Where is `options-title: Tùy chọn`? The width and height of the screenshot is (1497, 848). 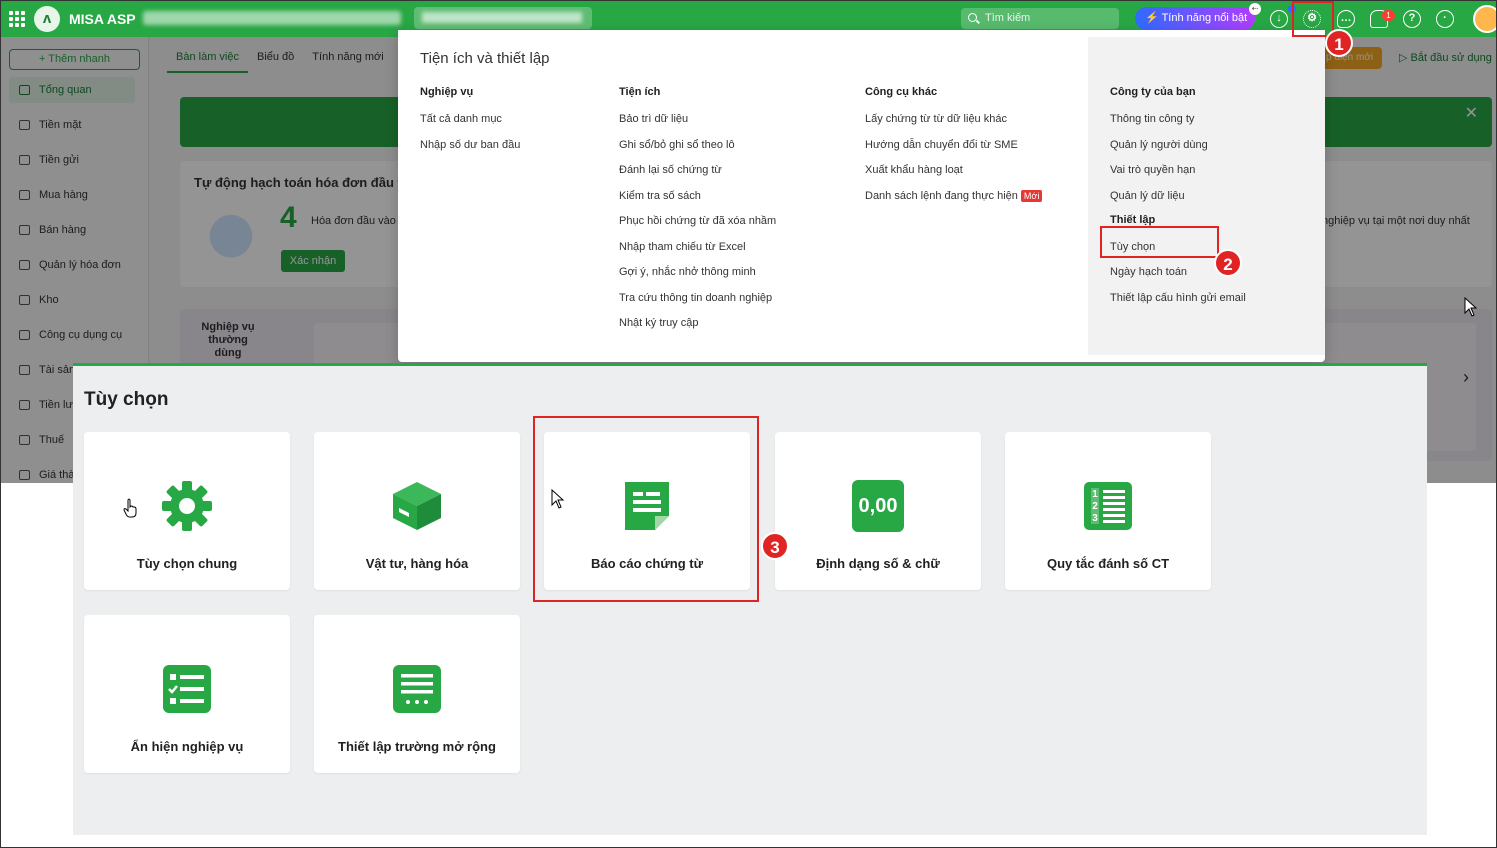
options-title: Tùy chọn is located at coordinates (126, 399).